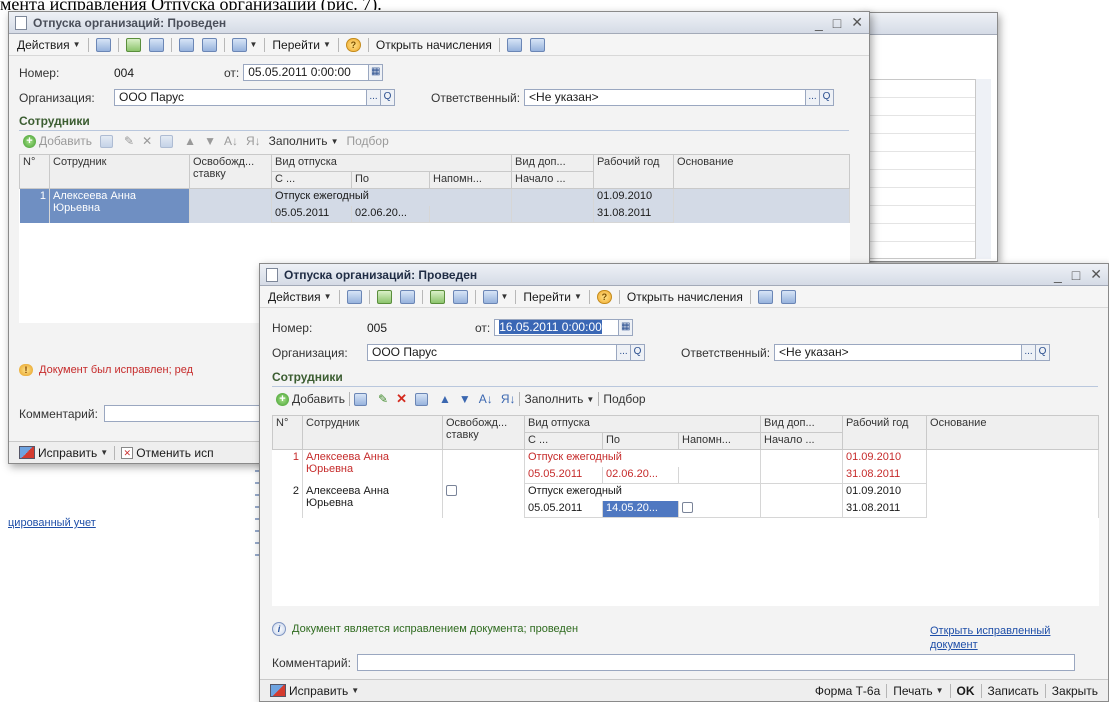  What do you see at coordinates (451, 491) in the screenshot?
I see `release-checkbox` at bounding box center [451, 491].